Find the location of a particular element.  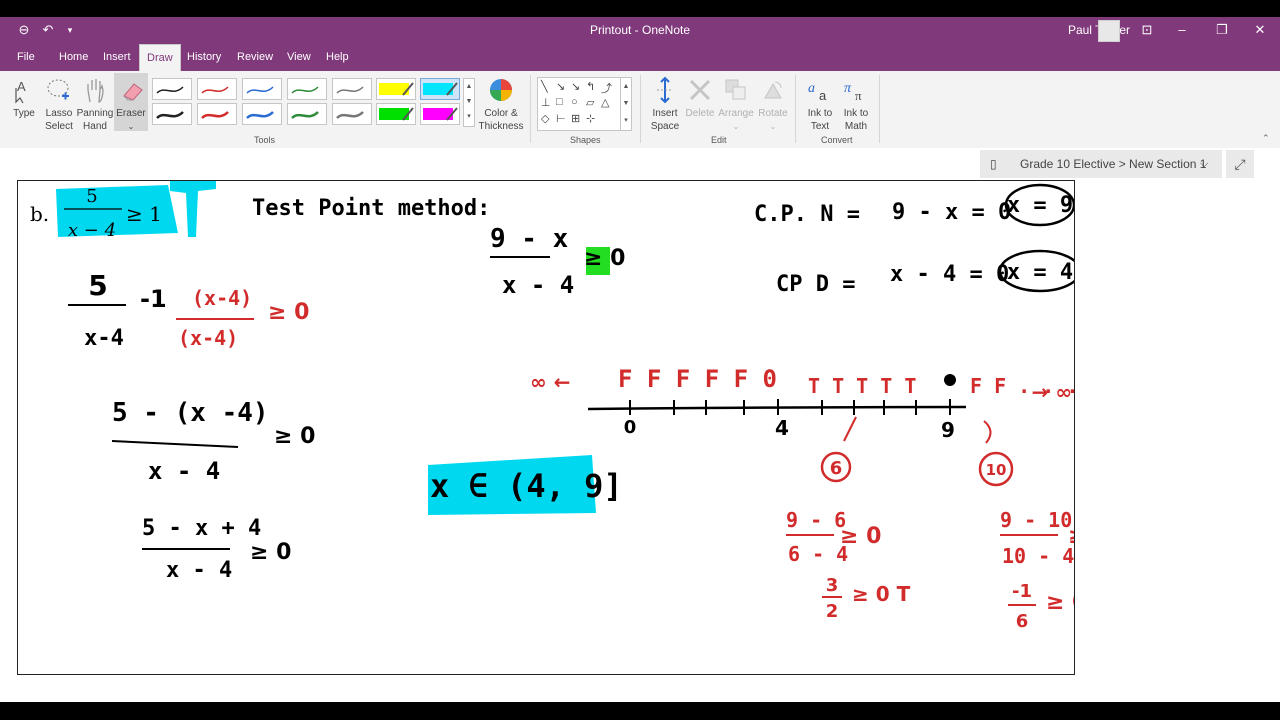

step1-minus-one: -1 is located at coordinates (153, 299).